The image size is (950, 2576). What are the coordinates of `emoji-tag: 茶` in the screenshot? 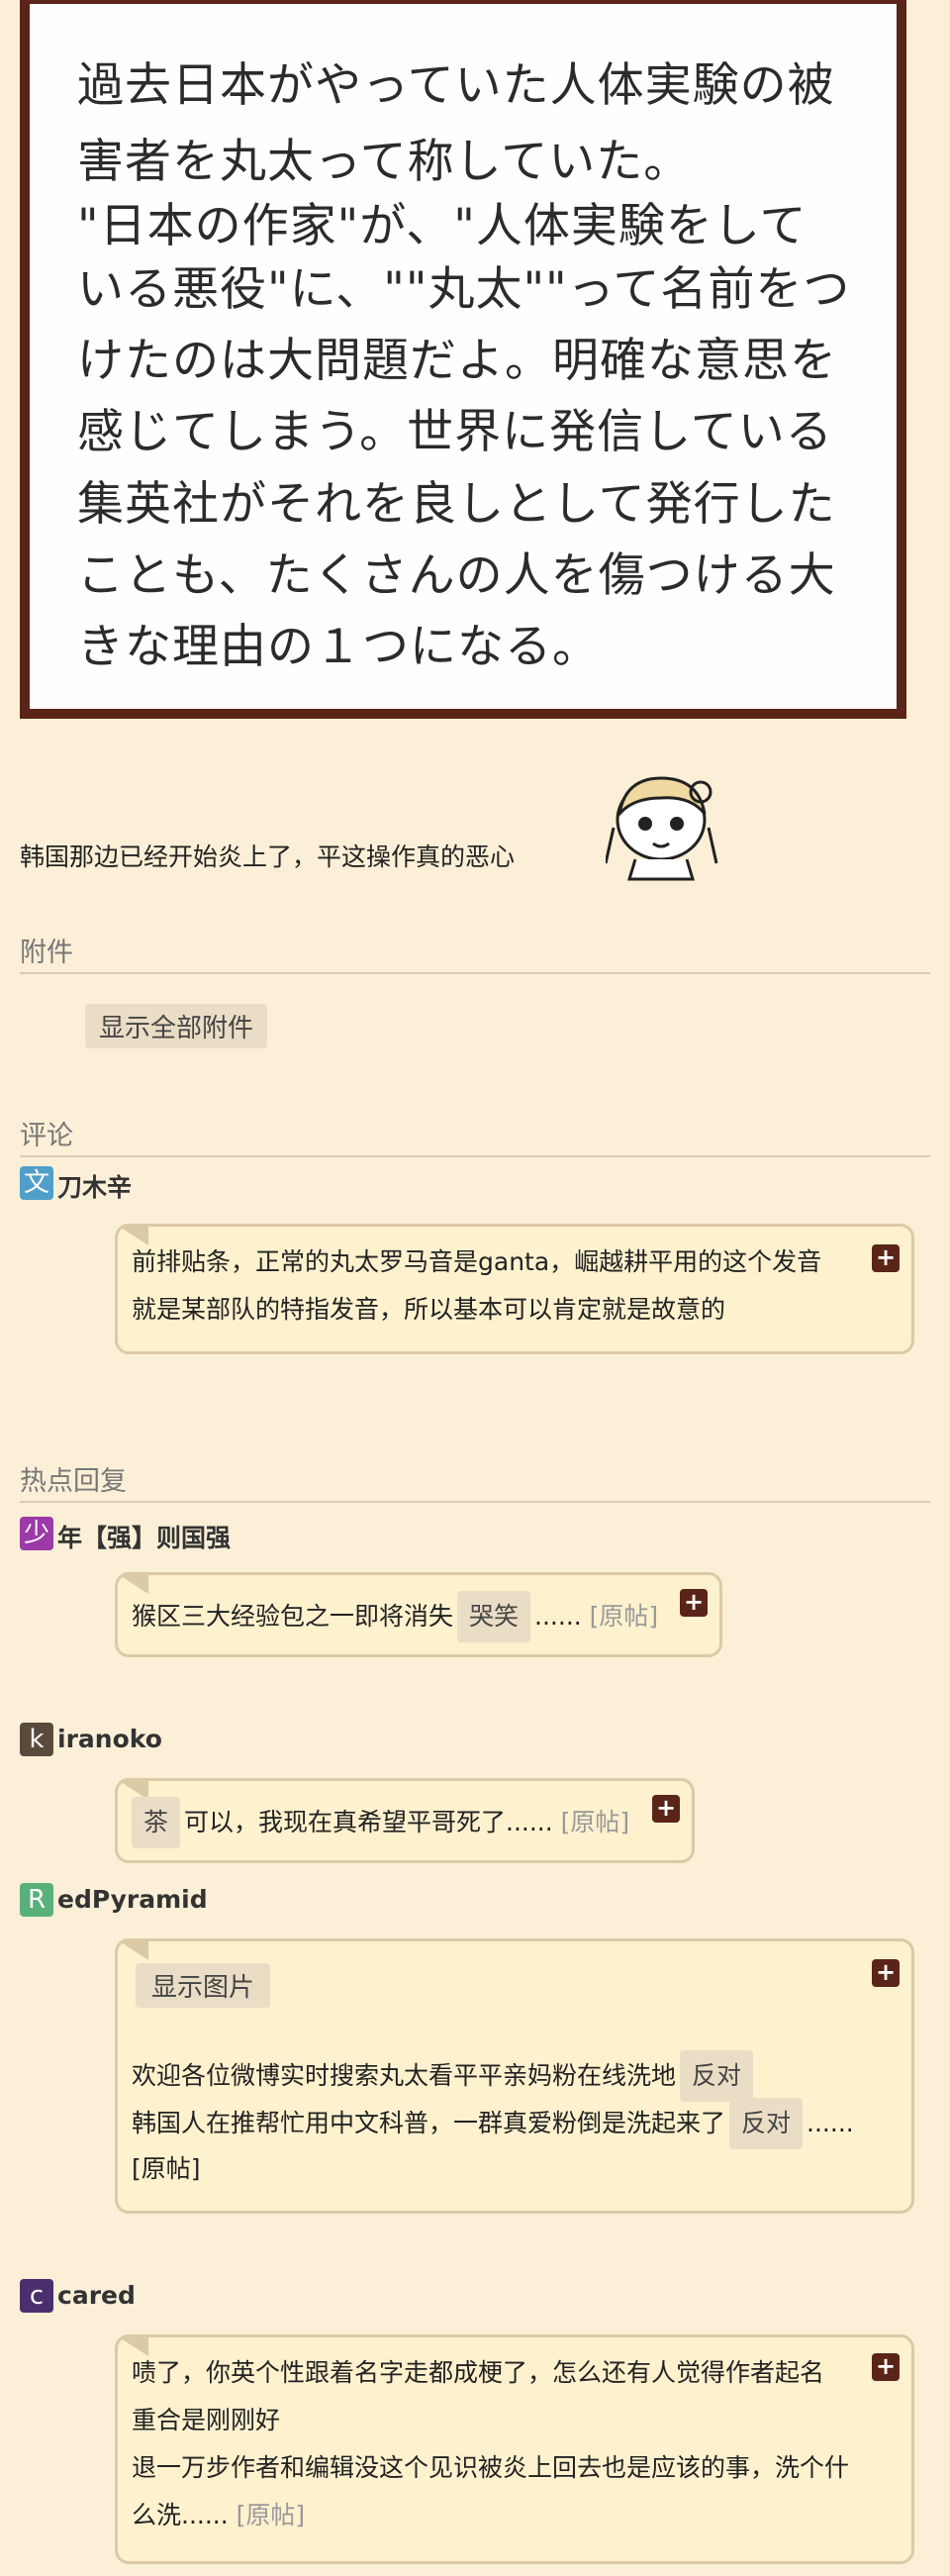 It's located at (157, 1823).